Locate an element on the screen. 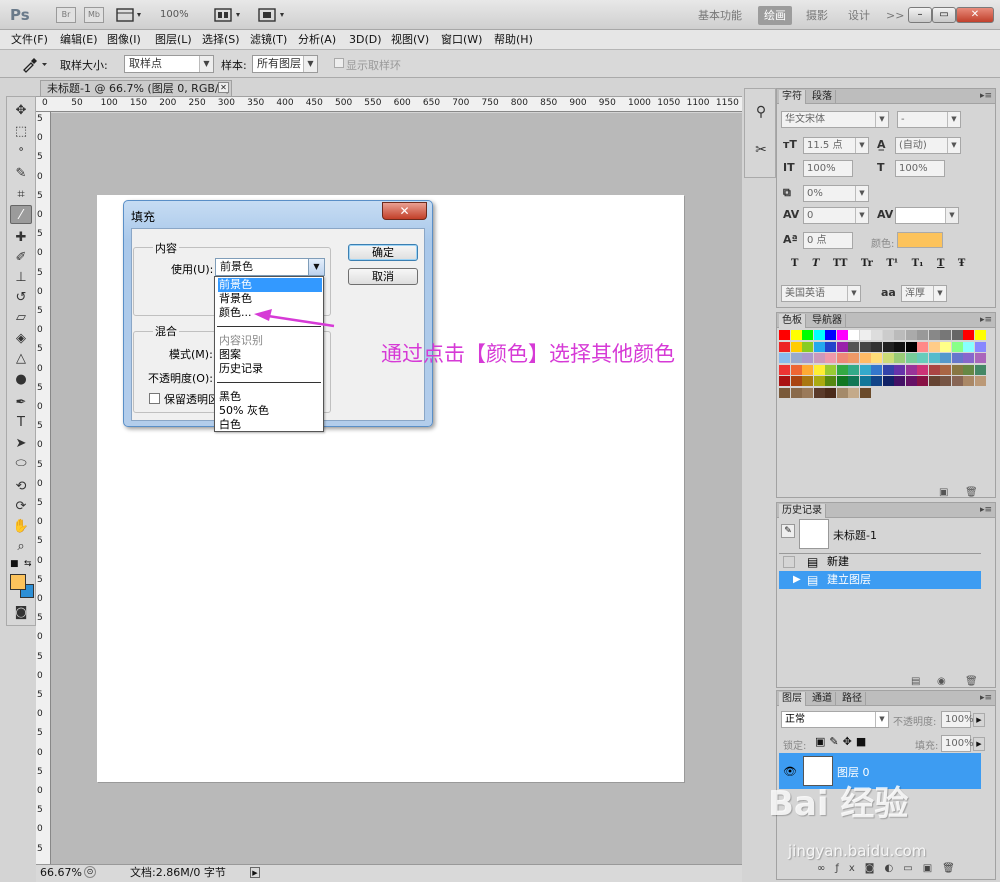 The width and height of the screenshot is (1000, 882). text-style-buttons: T T TT Tr T¹ T₁ T Ŧ is located at coordinates (878, 263).